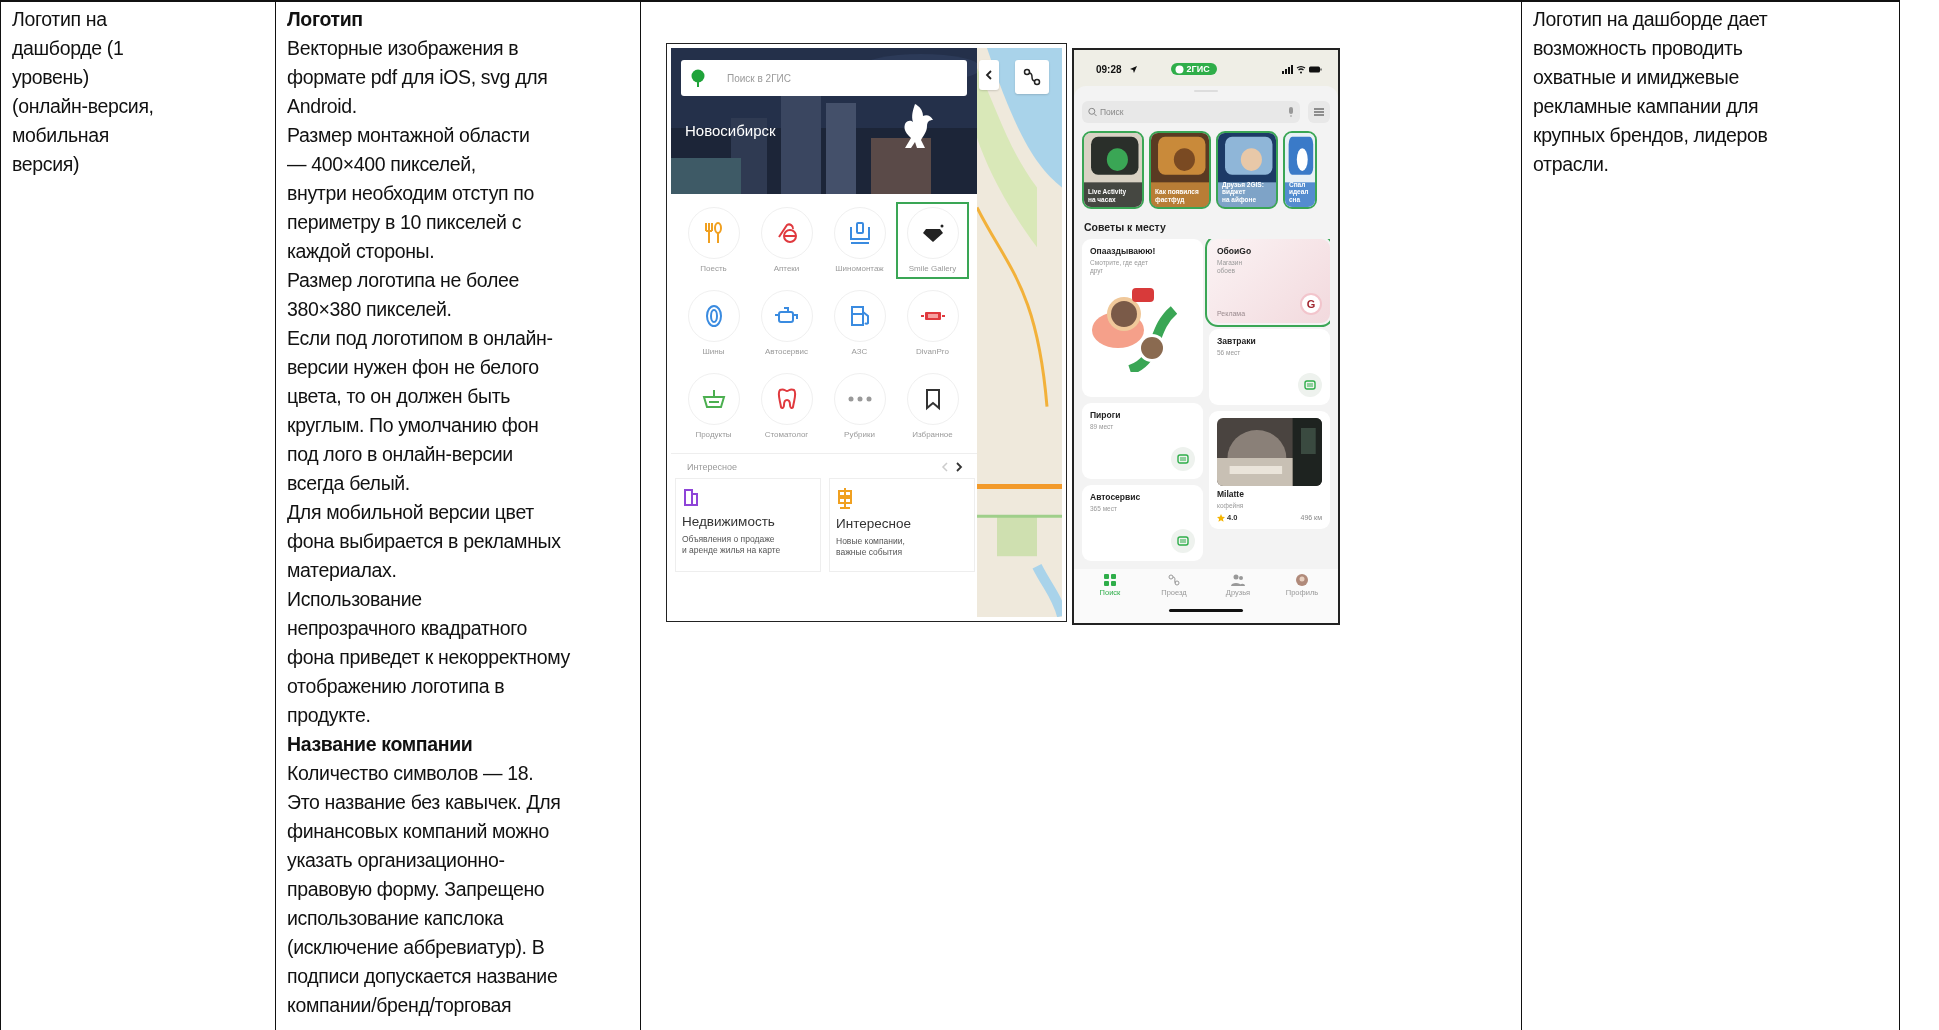 This screenshot has width=1939, height=1030. Describe the element at coordinates (1110, 580) in the screenshot. I see `grid-icon` at that location.